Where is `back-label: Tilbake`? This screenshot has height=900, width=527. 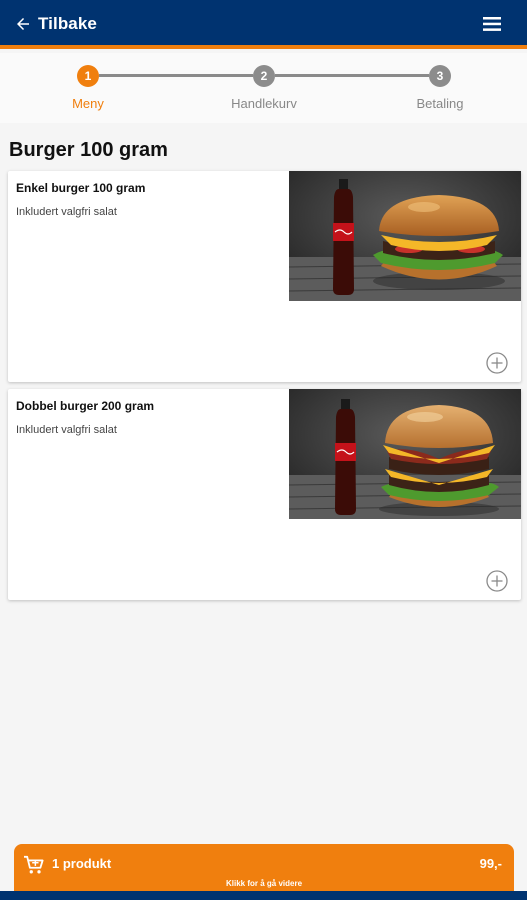
back-label: Tilbake is located at coordinates (67, 23).